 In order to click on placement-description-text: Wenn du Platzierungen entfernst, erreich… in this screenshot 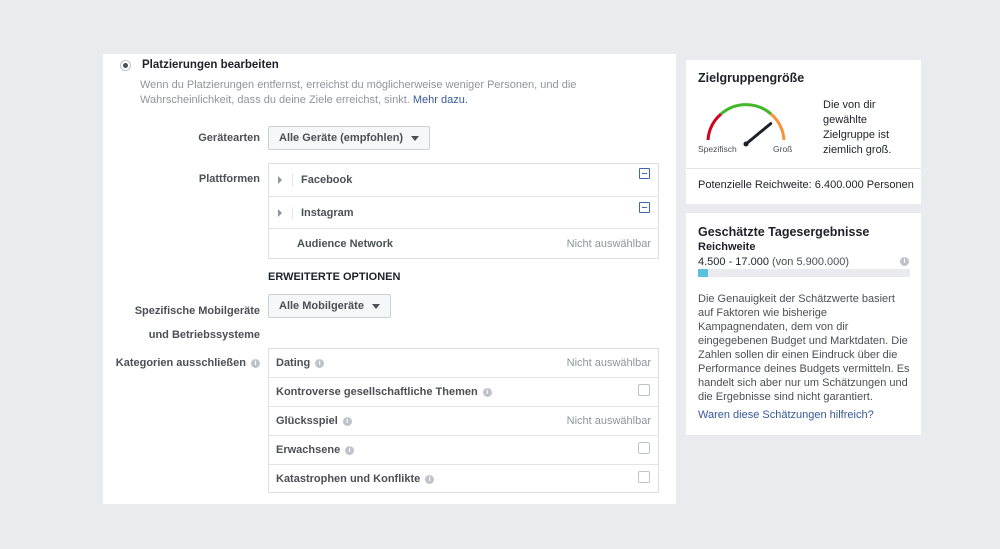, I will do `click(358, 92)`.